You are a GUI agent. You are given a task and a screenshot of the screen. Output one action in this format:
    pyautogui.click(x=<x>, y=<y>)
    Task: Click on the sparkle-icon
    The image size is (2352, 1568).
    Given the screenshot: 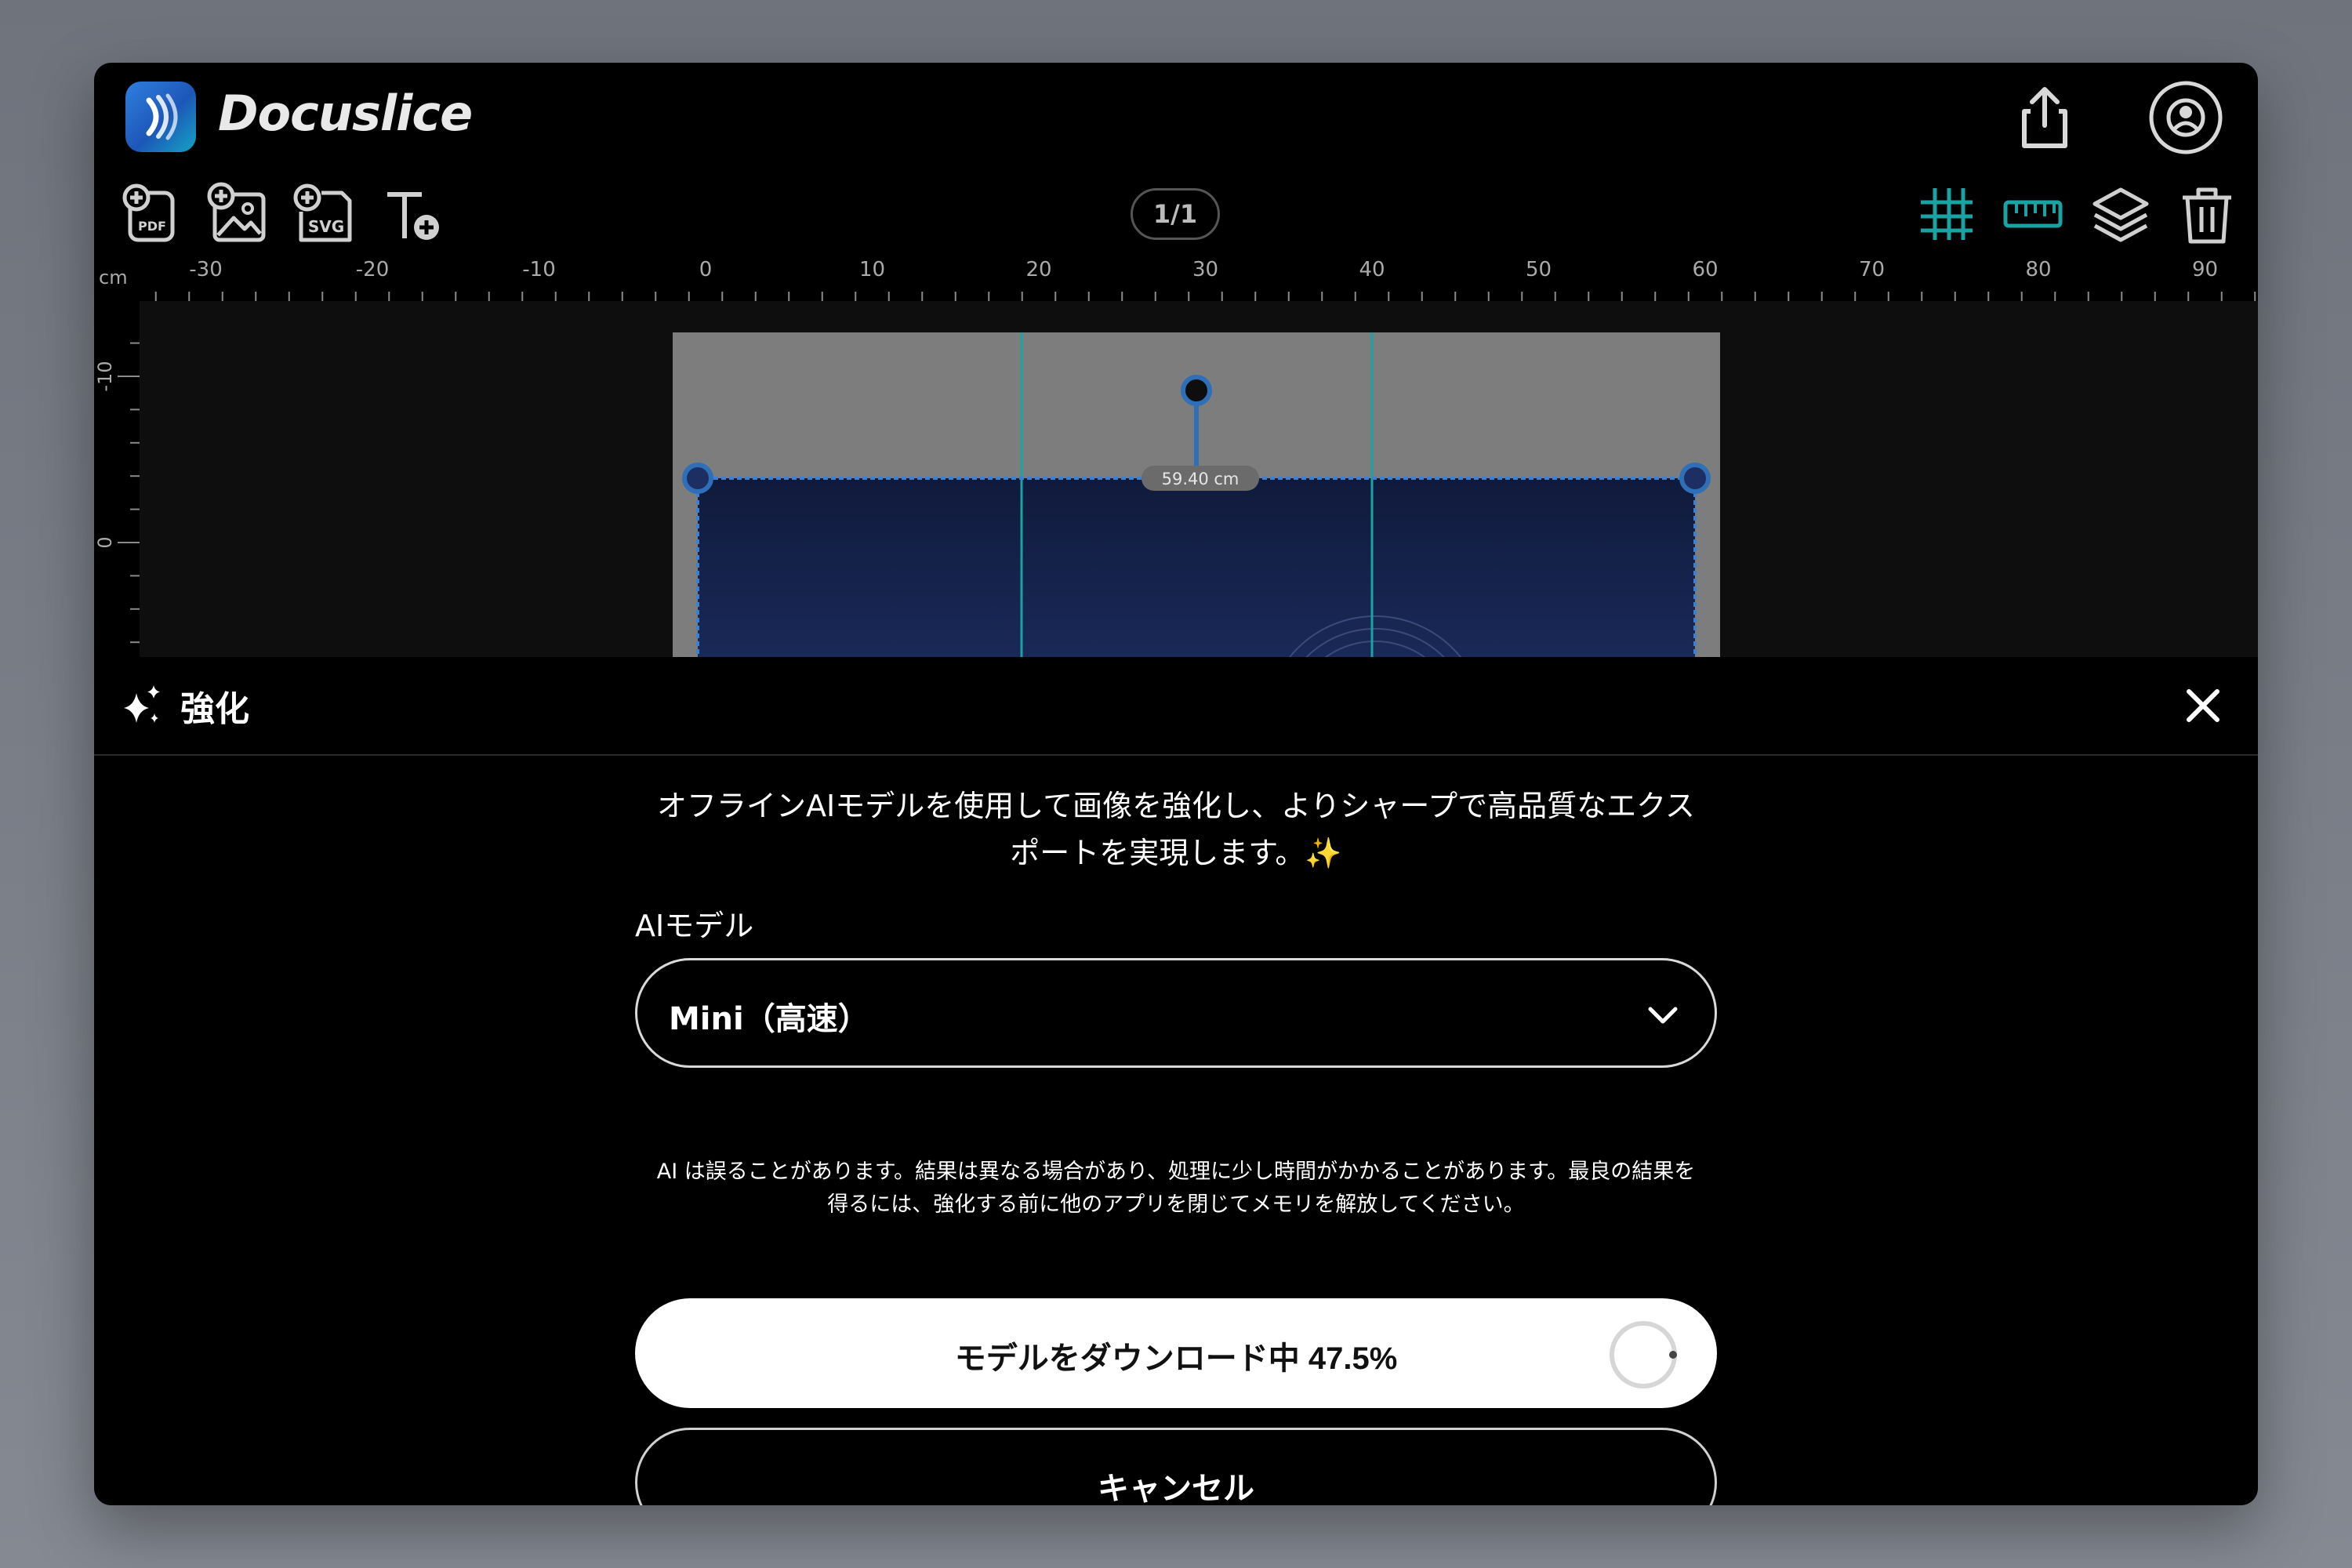 What is the action you would take?
    pyautogui.click(x=142, y=704)
    